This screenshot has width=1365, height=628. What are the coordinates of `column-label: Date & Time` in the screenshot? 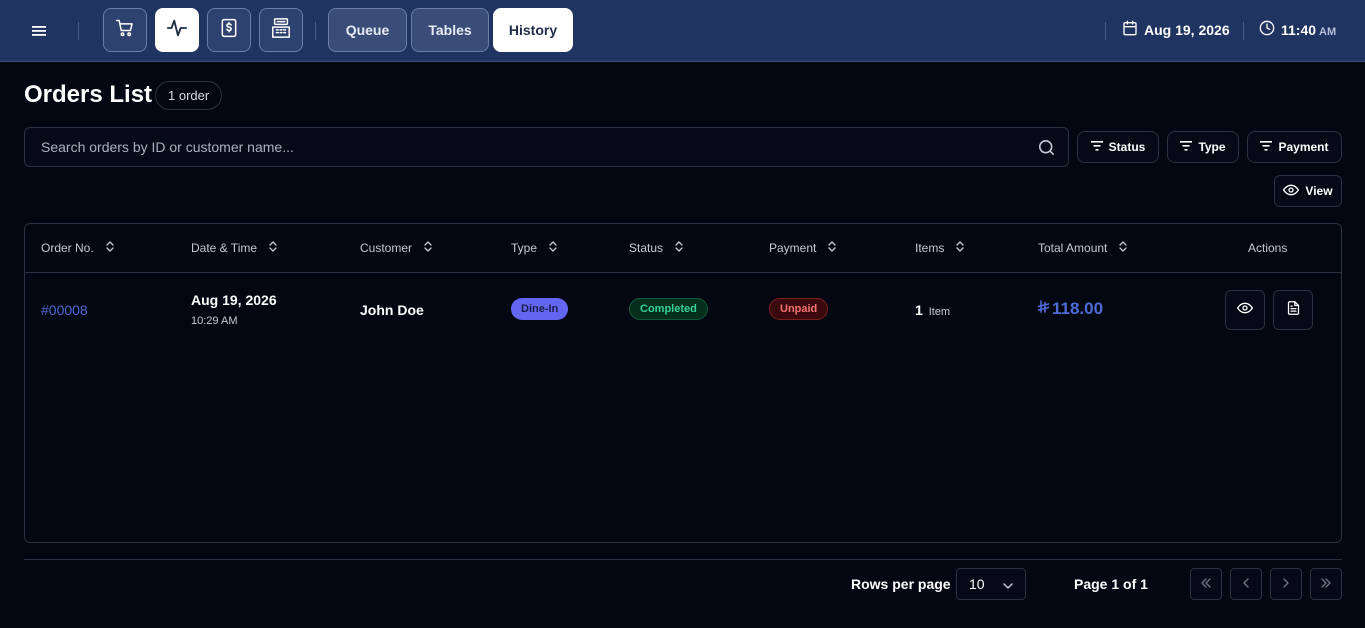 It's located at (224, 248).